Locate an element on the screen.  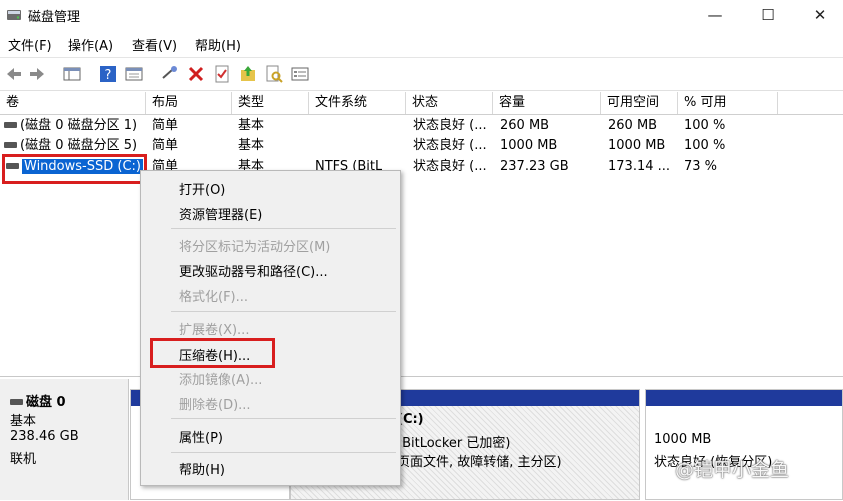
capacity-cell: 260 MB is located at coordinates (525, 125).